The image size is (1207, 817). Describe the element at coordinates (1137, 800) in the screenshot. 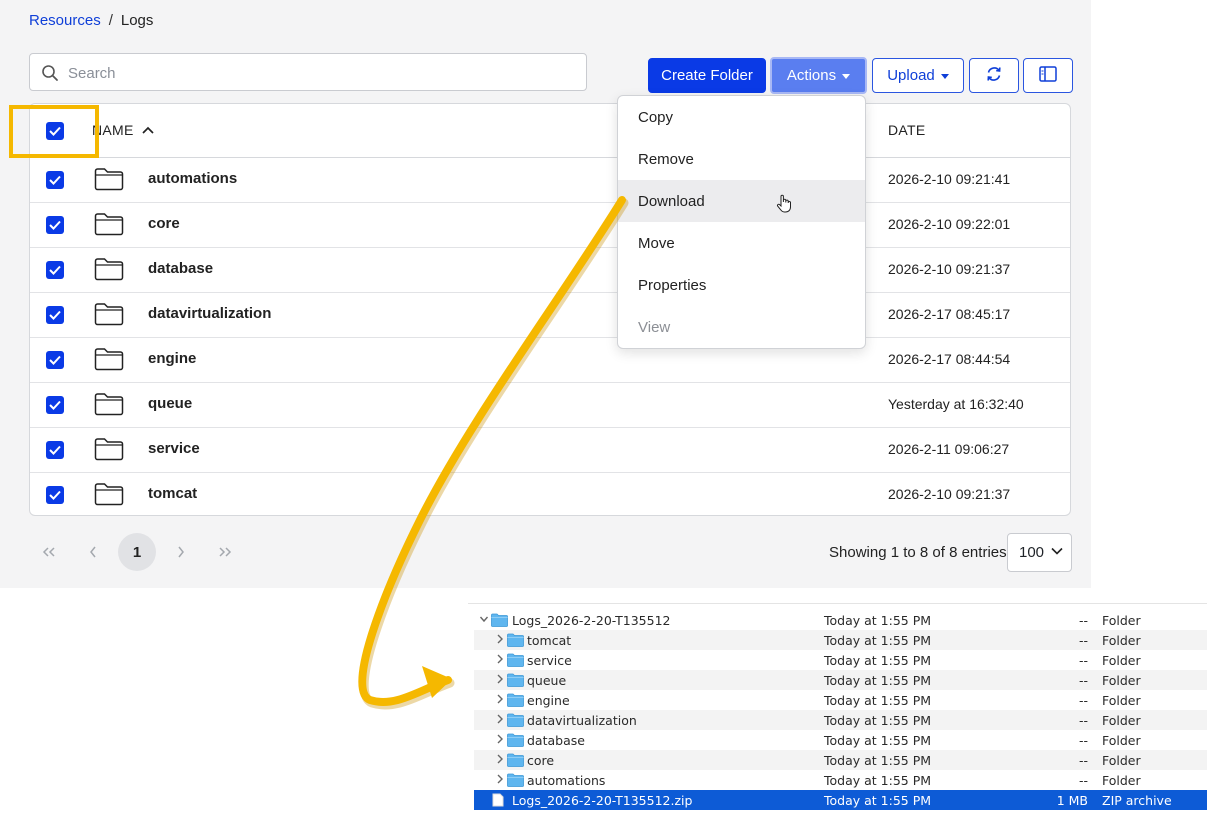

I see `finder-item-kind: ZIP archive` at that location.